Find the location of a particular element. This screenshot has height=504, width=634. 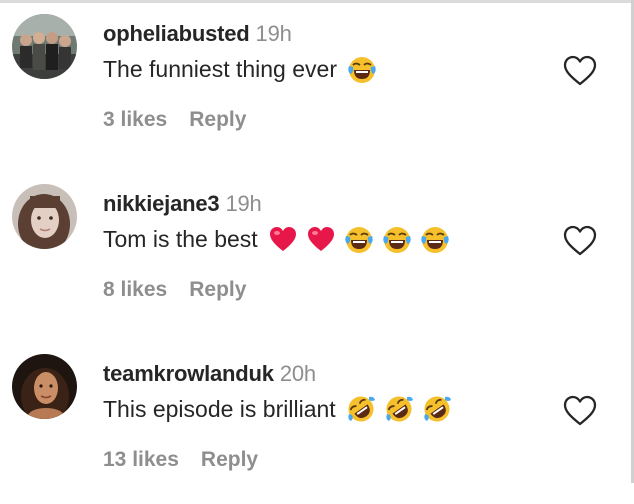

comment-body: This episode is brilliant is located at coordinates (281, 409).